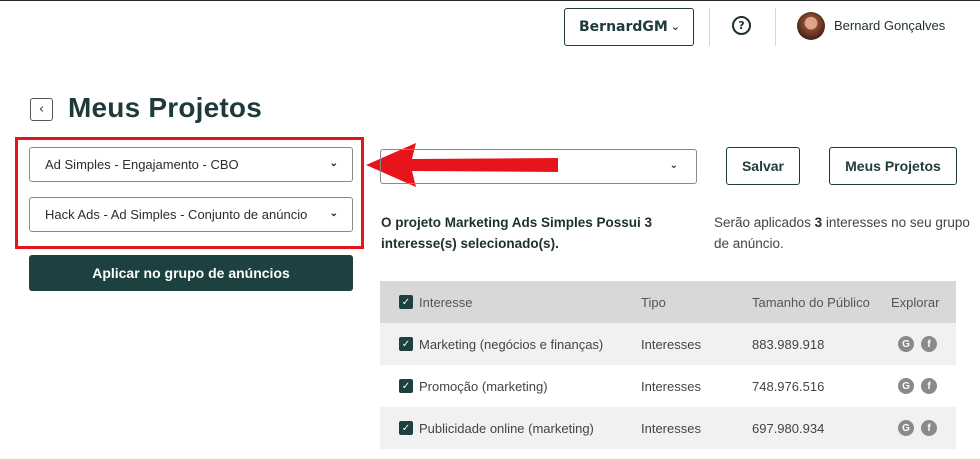 Image resolution: width=980 pixels, height=459 pixels. Describe the element at coordinates (538, 166) in the screenshot. I see `project-dropdown: ⌄` at that location.